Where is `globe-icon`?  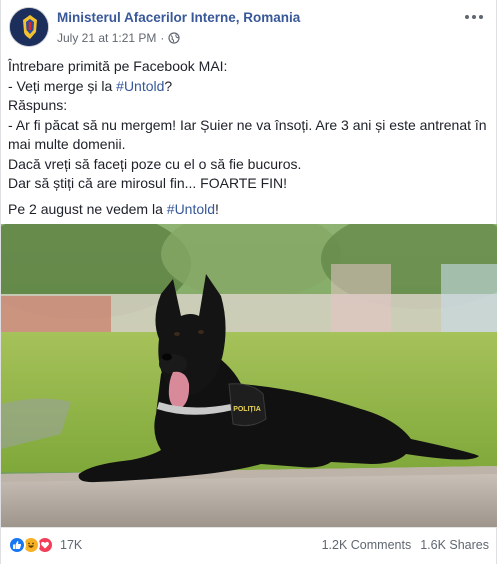
globe-icon is located at coordinates (174, 38).